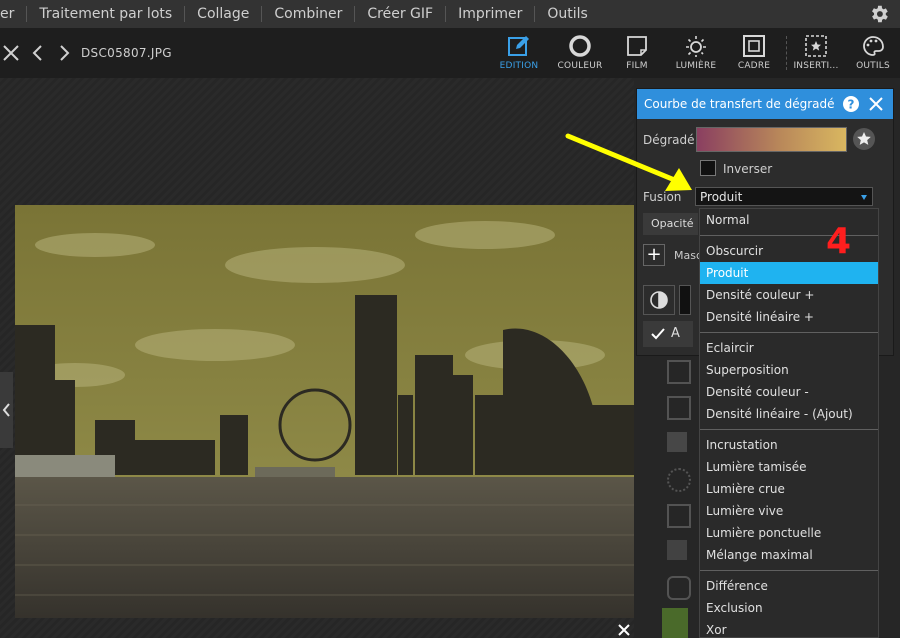 This screenshot has height=638, width=900. Describe the element at coordinates (654, 255) in the screenshot. I see `add-mask-button: +` at that location.